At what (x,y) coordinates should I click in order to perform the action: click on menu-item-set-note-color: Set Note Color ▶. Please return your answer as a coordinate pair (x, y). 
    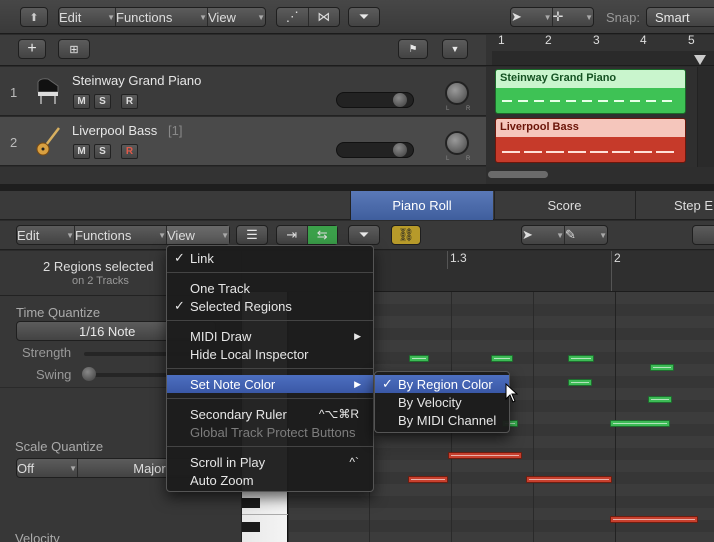
    Looking at the image, I should click on (270, 384).